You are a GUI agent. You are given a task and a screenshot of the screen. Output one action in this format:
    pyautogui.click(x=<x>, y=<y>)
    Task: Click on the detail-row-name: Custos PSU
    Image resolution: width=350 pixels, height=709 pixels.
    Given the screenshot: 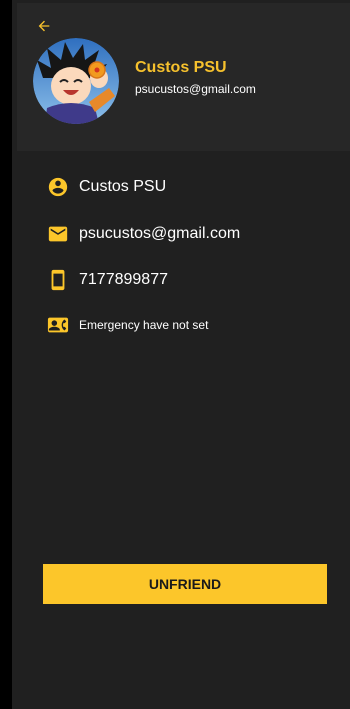 What is the action you would take?
    pyautogui.click(x=106, y=187)
    